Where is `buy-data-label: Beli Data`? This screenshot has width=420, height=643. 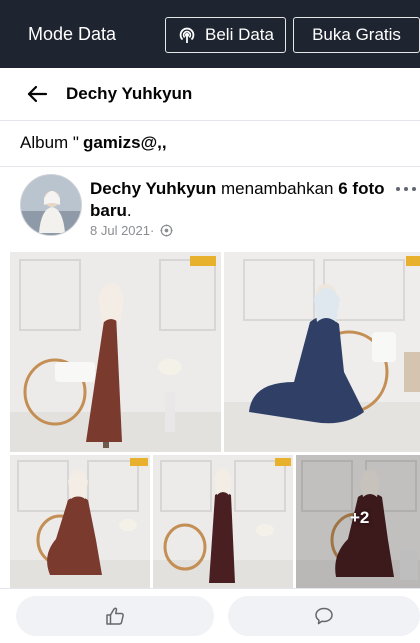
buy-data-label: Beli Data is located at coordinates (239, 34).